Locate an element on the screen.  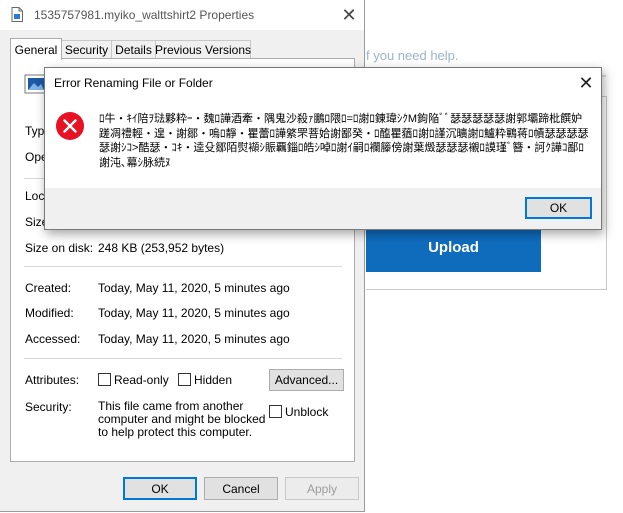
error-icon is located at coordinates (70, 126).